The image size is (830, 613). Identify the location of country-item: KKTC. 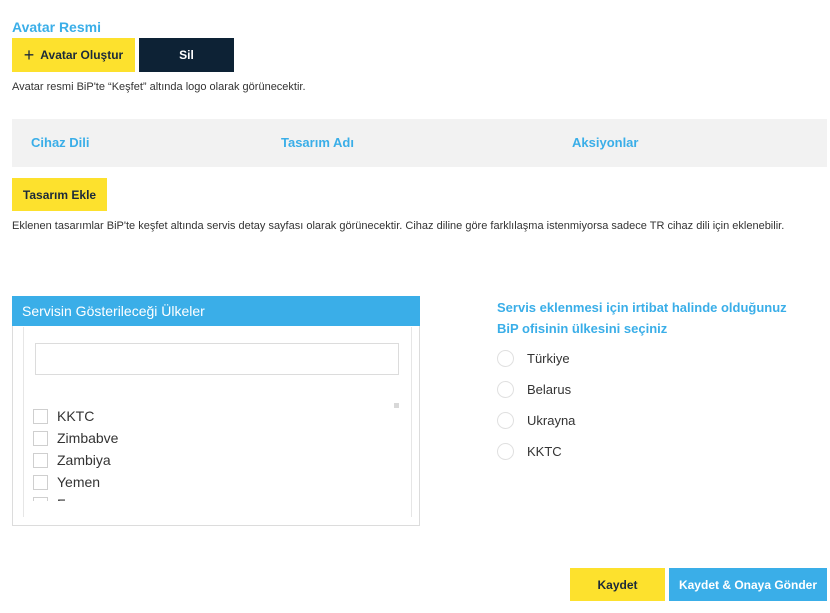
(203, 416).